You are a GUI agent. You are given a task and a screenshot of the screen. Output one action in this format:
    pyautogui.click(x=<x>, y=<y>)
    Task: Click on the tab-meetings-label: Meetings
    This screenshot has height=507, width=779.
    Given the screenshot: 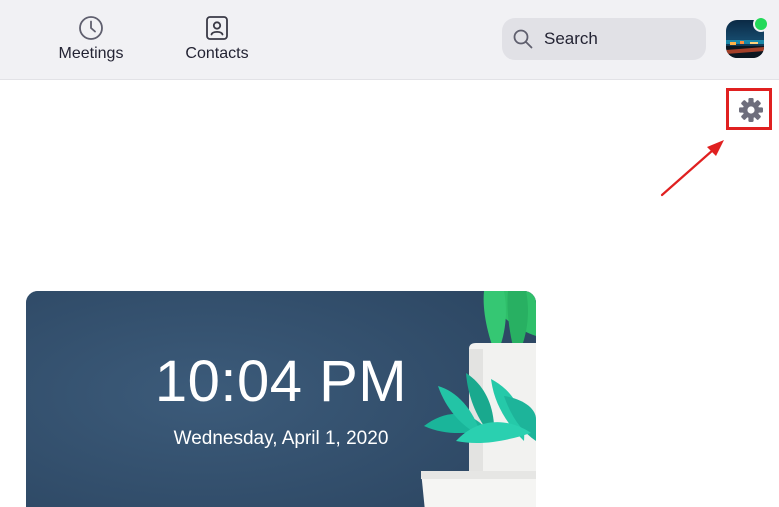 What is the action you would take?
    pyautogui.click(x=91, y=53)
    